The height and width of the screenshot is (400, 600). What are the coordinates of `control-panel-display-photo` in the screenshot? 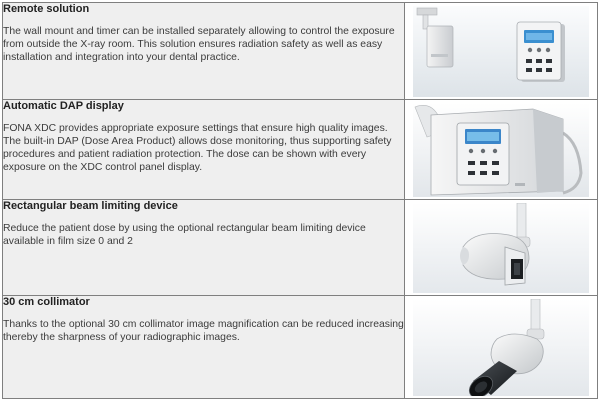 It's located at (501, 149).